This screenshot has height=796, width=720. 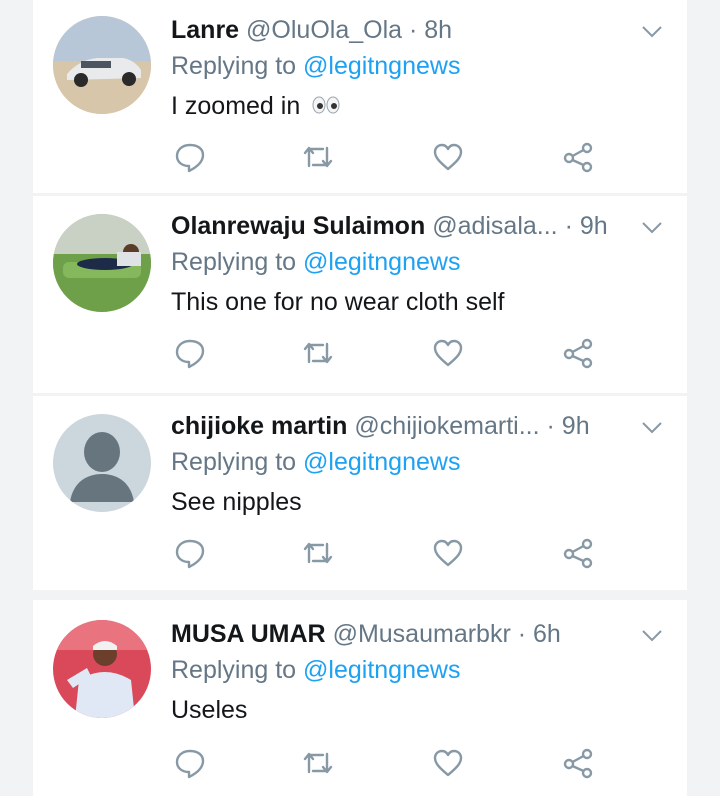 I want to click on timestamp: 6h, so click(x=547, y=634).